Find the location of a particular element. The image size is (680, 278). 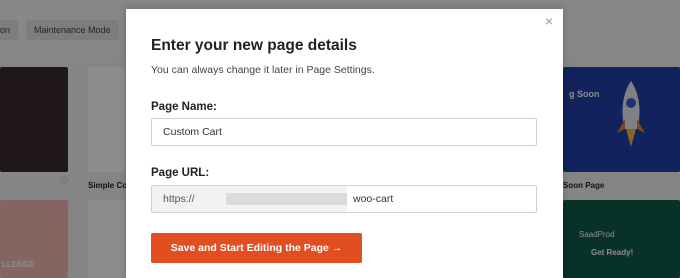

dialog-title: Enter your new page details is located at coordinates (254, 45).